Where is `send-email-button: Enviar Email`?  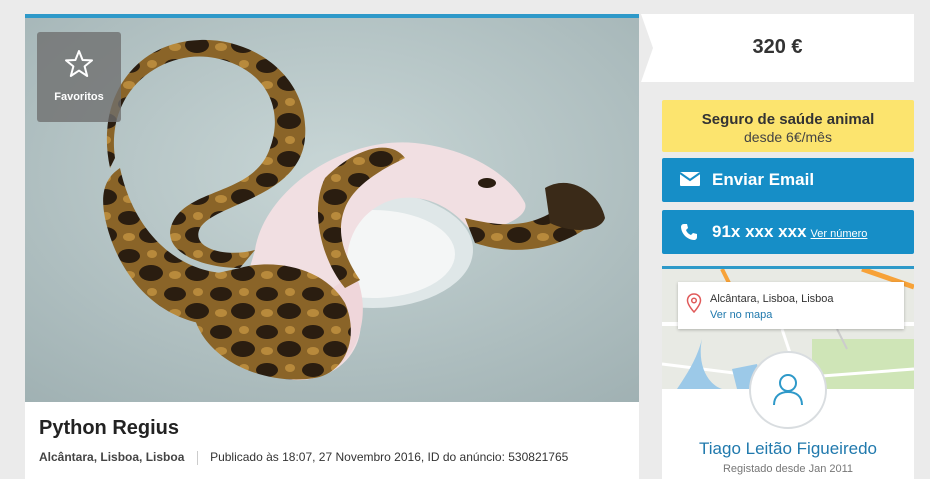
send-email-button: Enviar Email is located at coordinates (788, 180).